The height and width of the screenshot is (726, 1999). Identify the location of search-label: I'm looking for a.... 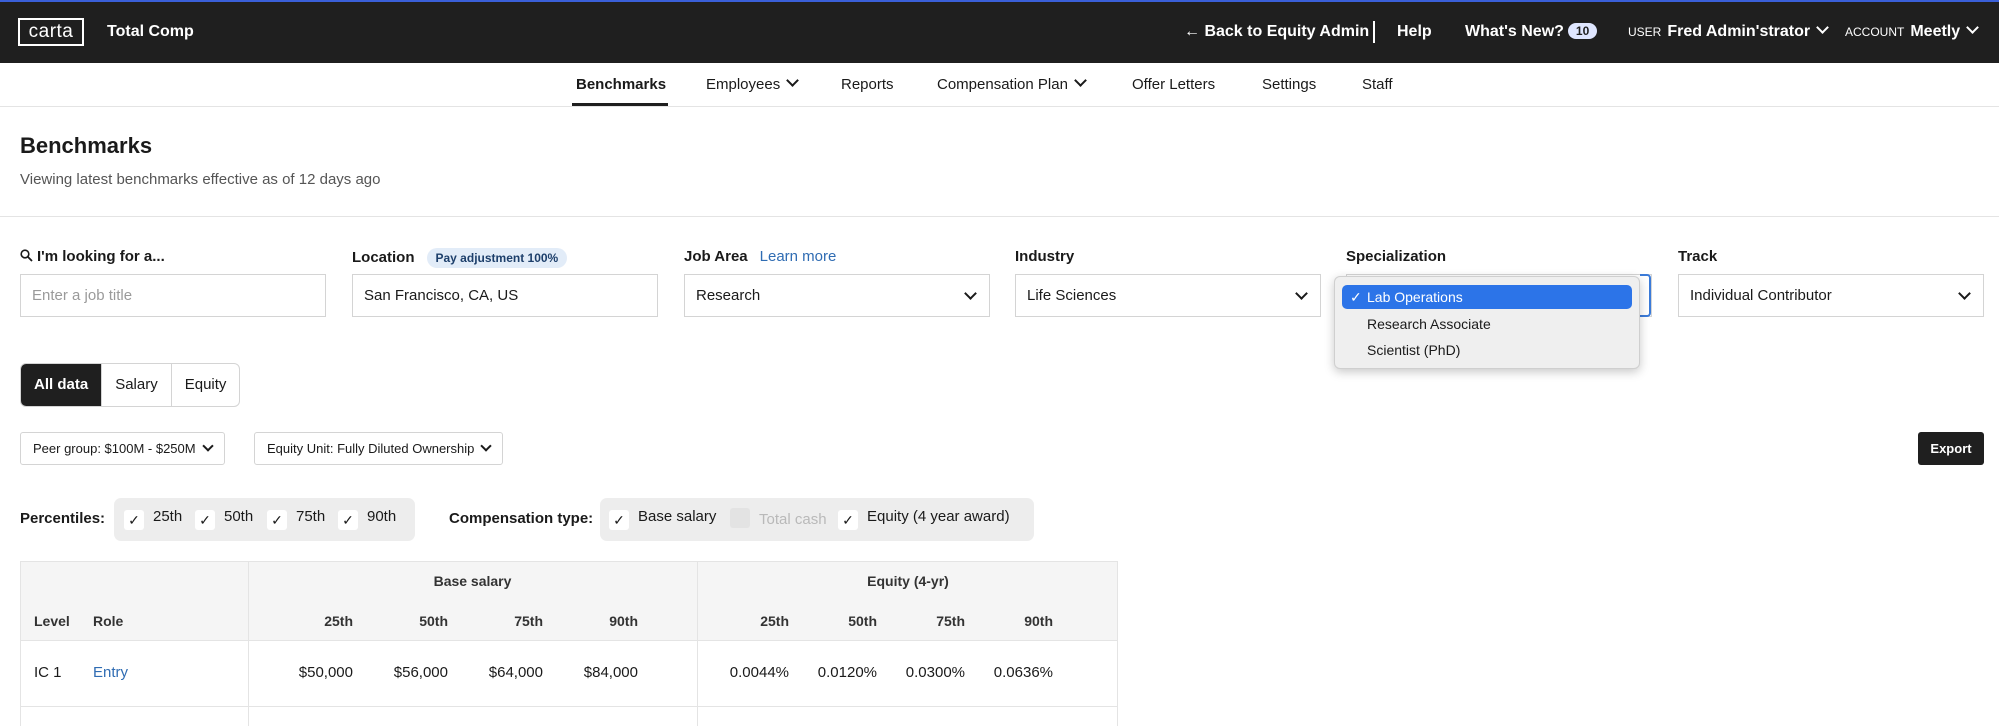
(92, 256).